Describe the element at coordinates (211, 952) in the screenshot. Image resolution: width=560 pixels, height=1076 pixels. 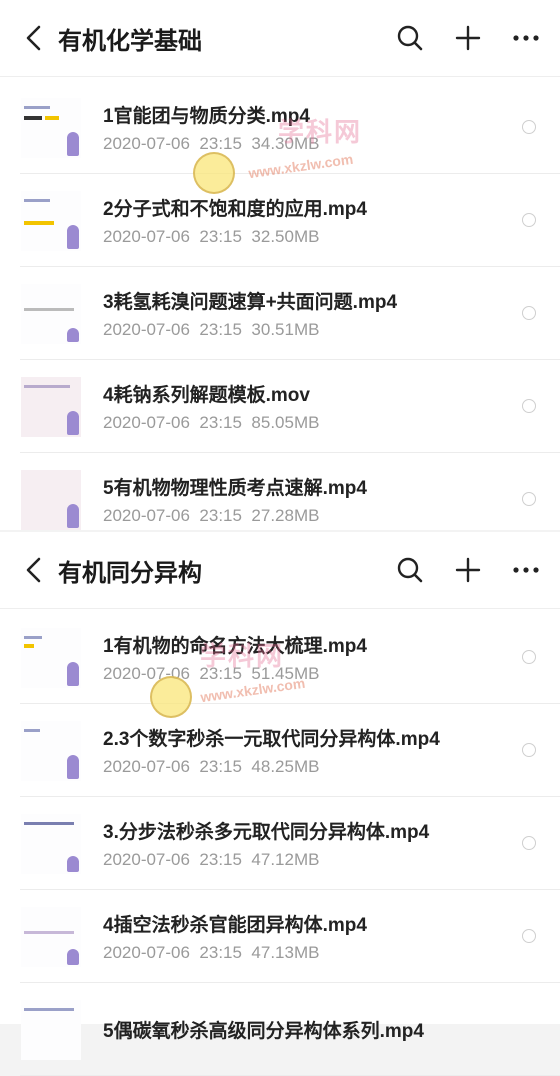
I see `file-meta: 2020-07-06 23:15 47.13MB` at that location.